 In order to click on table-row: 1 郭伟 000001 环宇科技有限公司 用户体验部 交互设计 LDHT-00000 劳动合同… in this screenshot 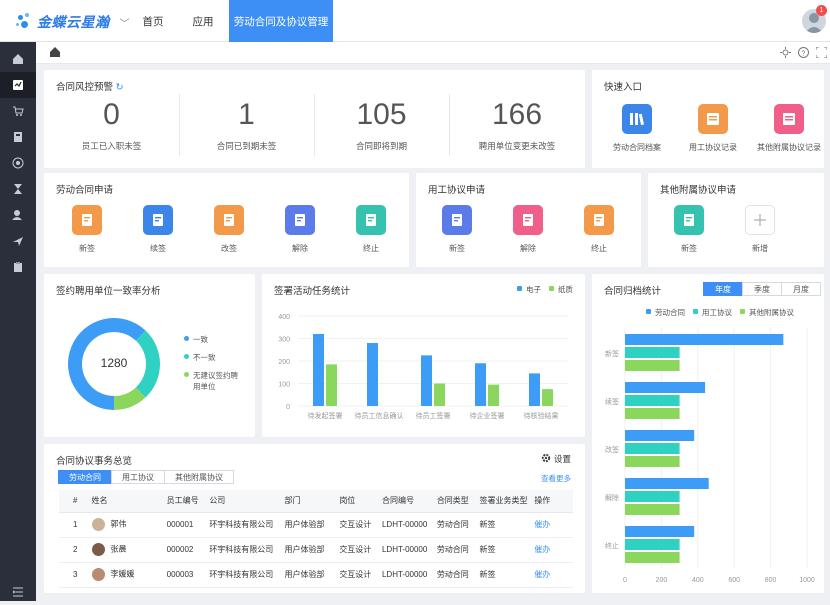, I will do `click(316, 525)`.